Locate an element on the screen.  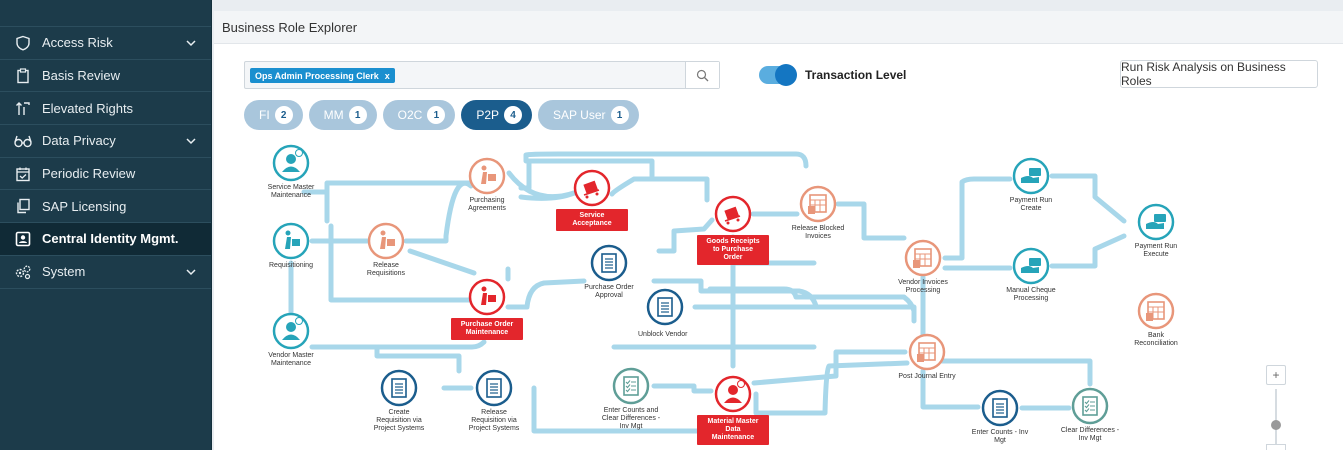
process-node-label: Vendor Master Maintenance is located at coordinates (291, 359).